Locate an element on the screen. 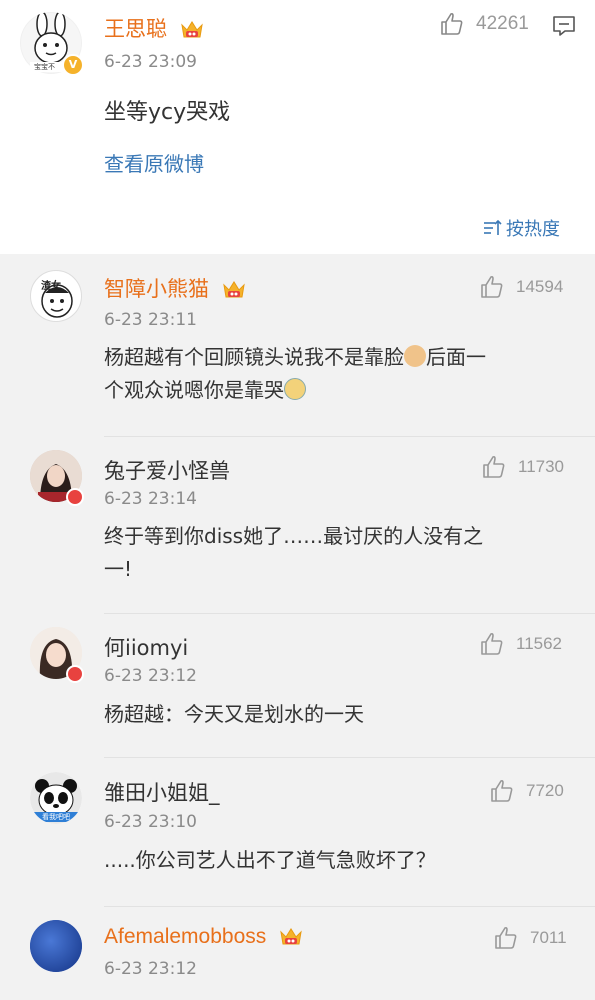 The height and width of the screenshot is (1000, 595). sort-by-hot-button: 按热度 is located at coordinates (521, 228).